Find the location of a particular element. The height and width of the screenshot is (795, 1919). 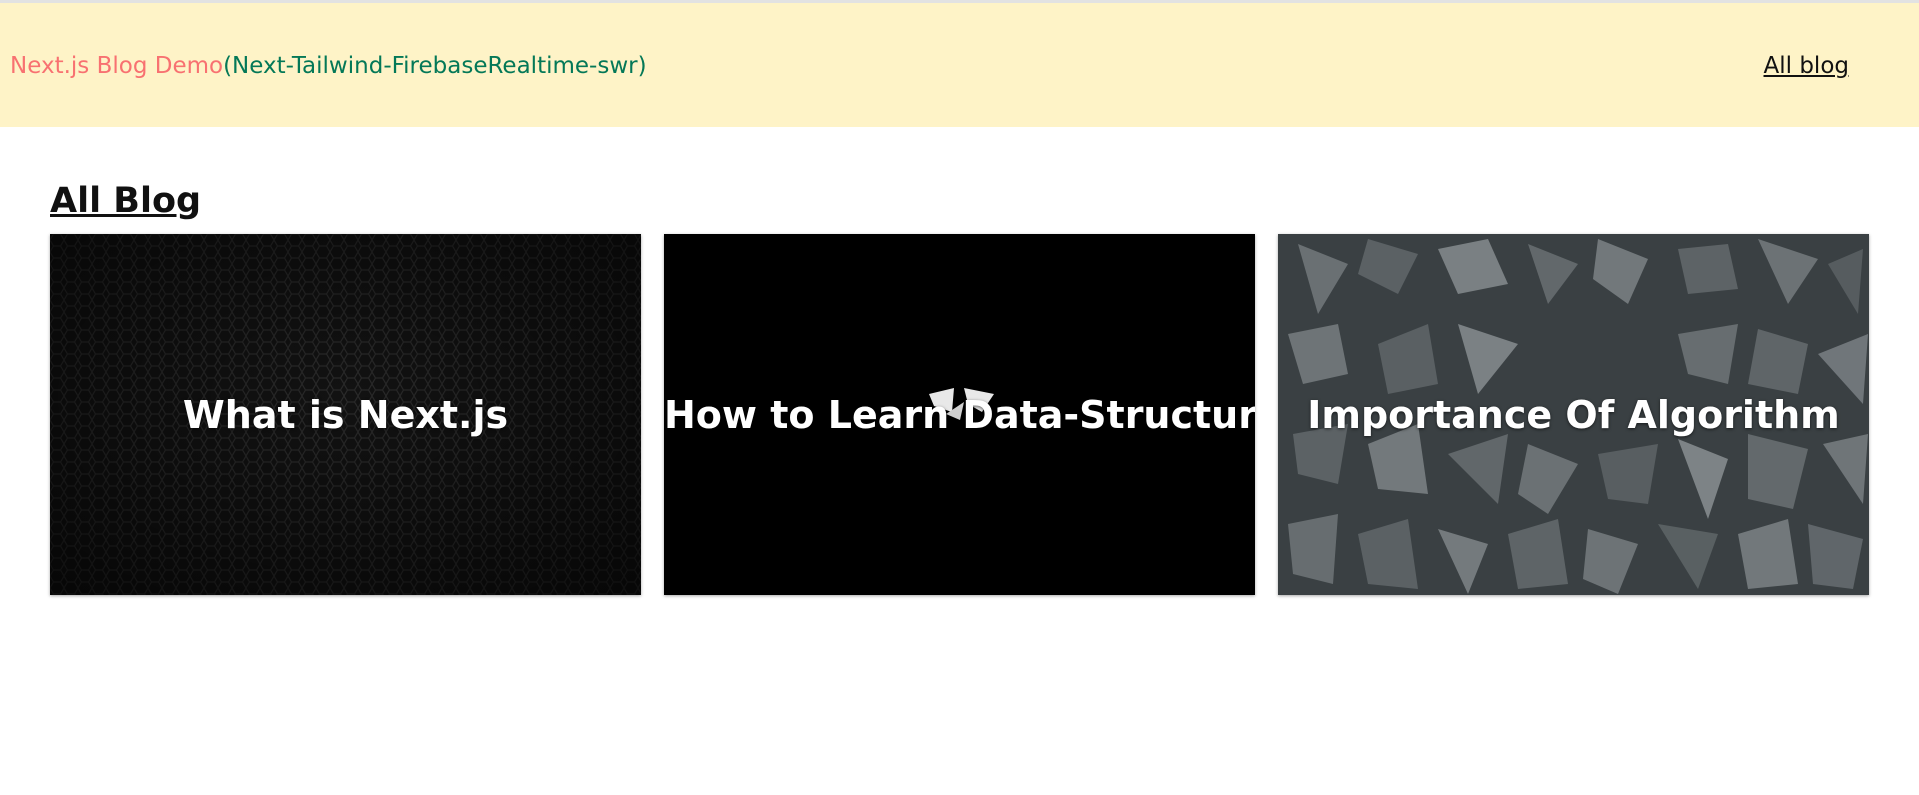

blog-card-title: How to Learn Data-Structure is located at coordinates (959, 414).